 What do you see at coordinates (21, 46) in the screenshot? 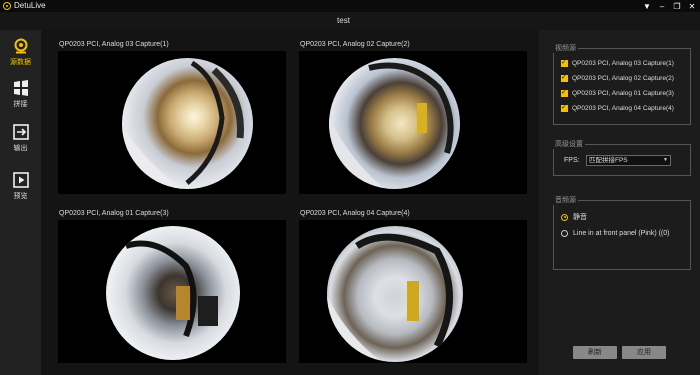
I see `webcam-icon` at bounding box center [21, 46].